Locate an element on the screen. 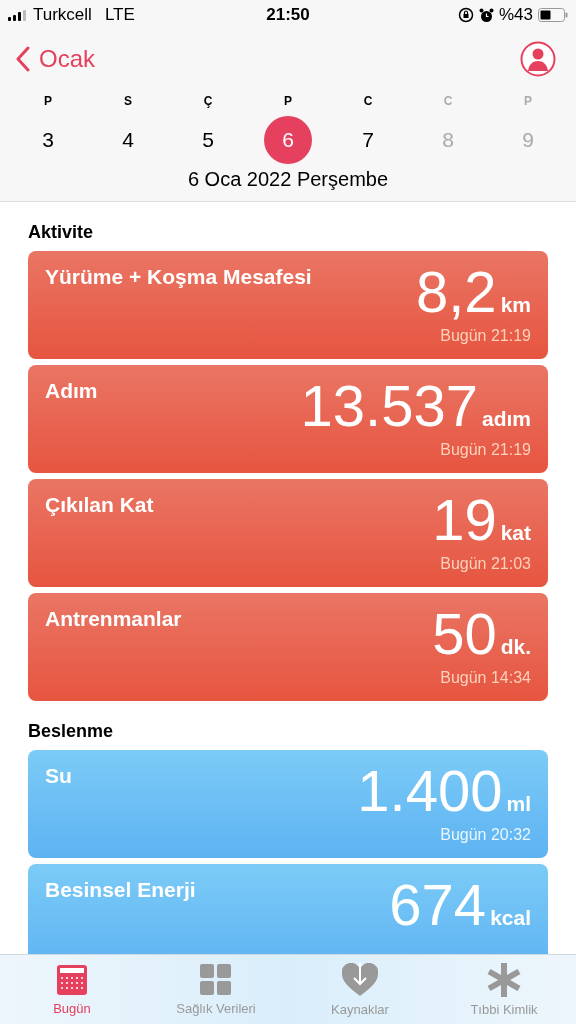 Image resolution: width=576 pixels, height=1024 pixels. day-button: 4 is located at coordinates (128, 140).